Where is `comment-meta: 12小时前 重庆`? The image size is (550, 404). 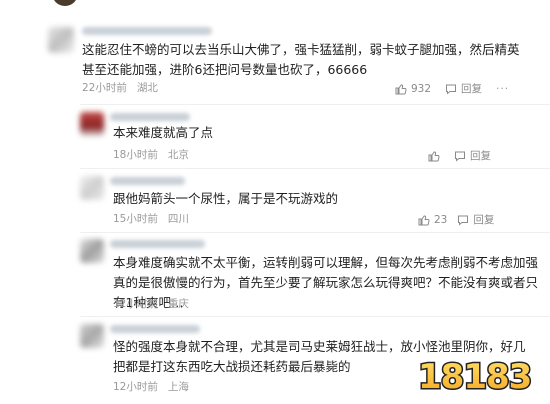 comment-meta: 12小时前 重庆 is located at coordinates (151, 304).